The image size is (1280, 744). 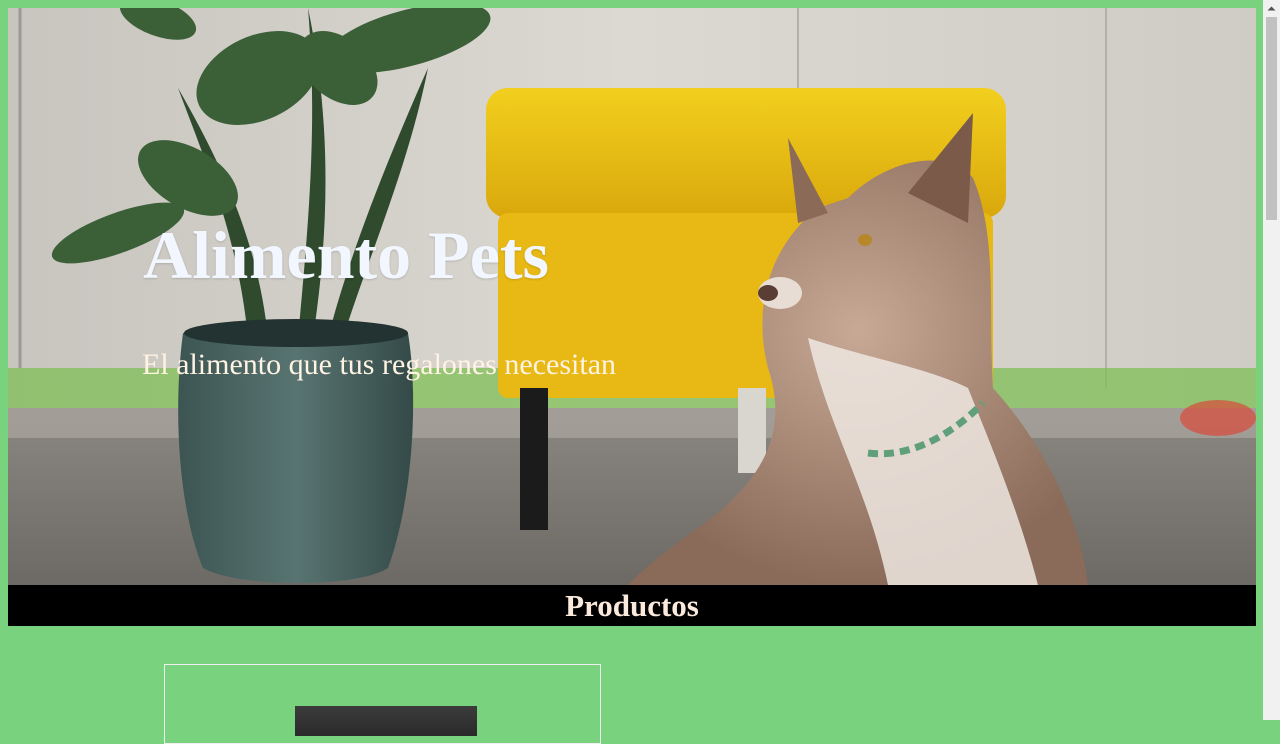 I want to click on hero-title: Alimento Pets, so click(x=346, y=255).